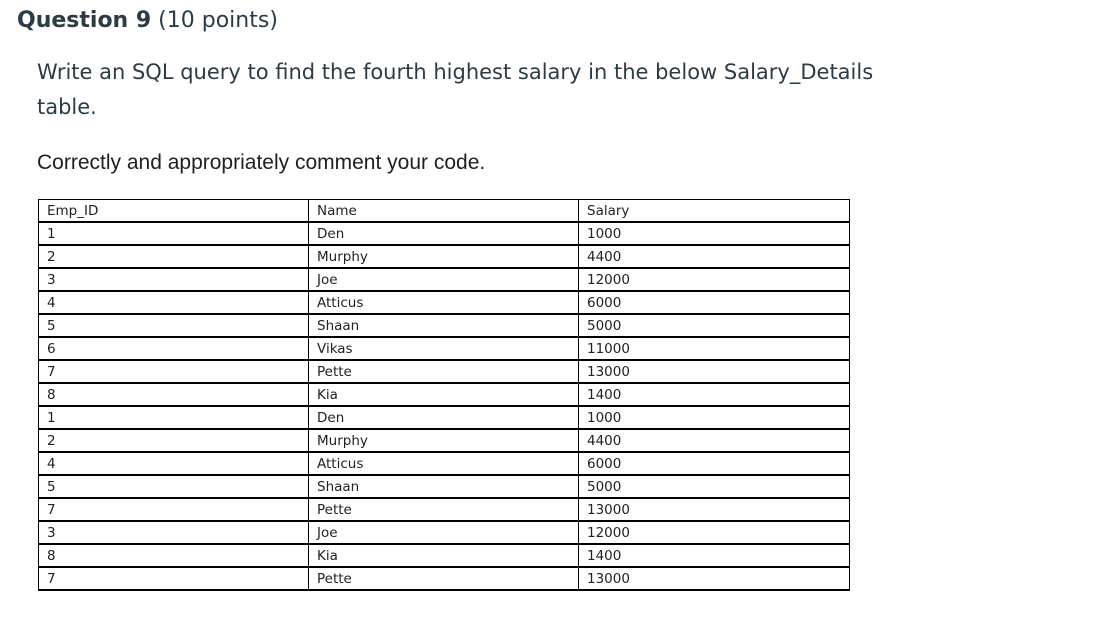  What do you see at coordinates (173, 211) in the screenshot?
I see `header-emp-id: Emp_ID` at bounding box center [173, 211].